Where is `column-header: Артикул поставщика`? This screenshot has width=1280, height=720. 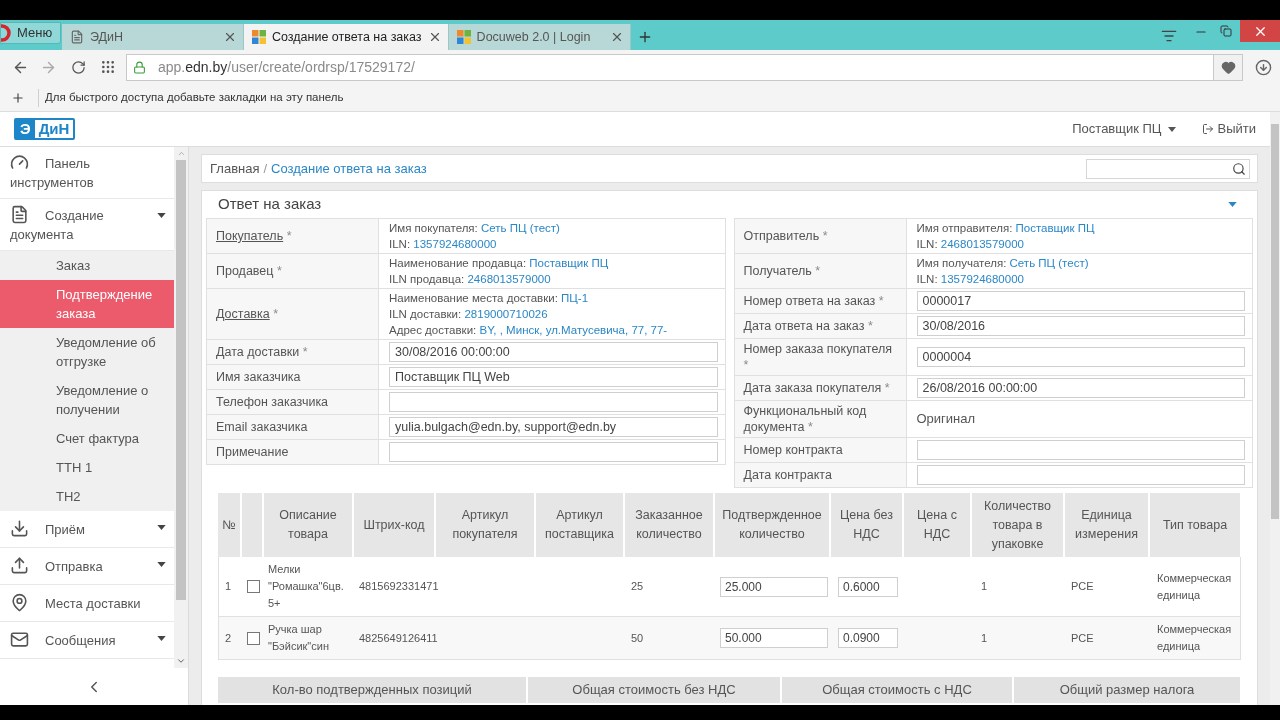 column-header: Артикул поставщика is located at coordinates (580, 525).